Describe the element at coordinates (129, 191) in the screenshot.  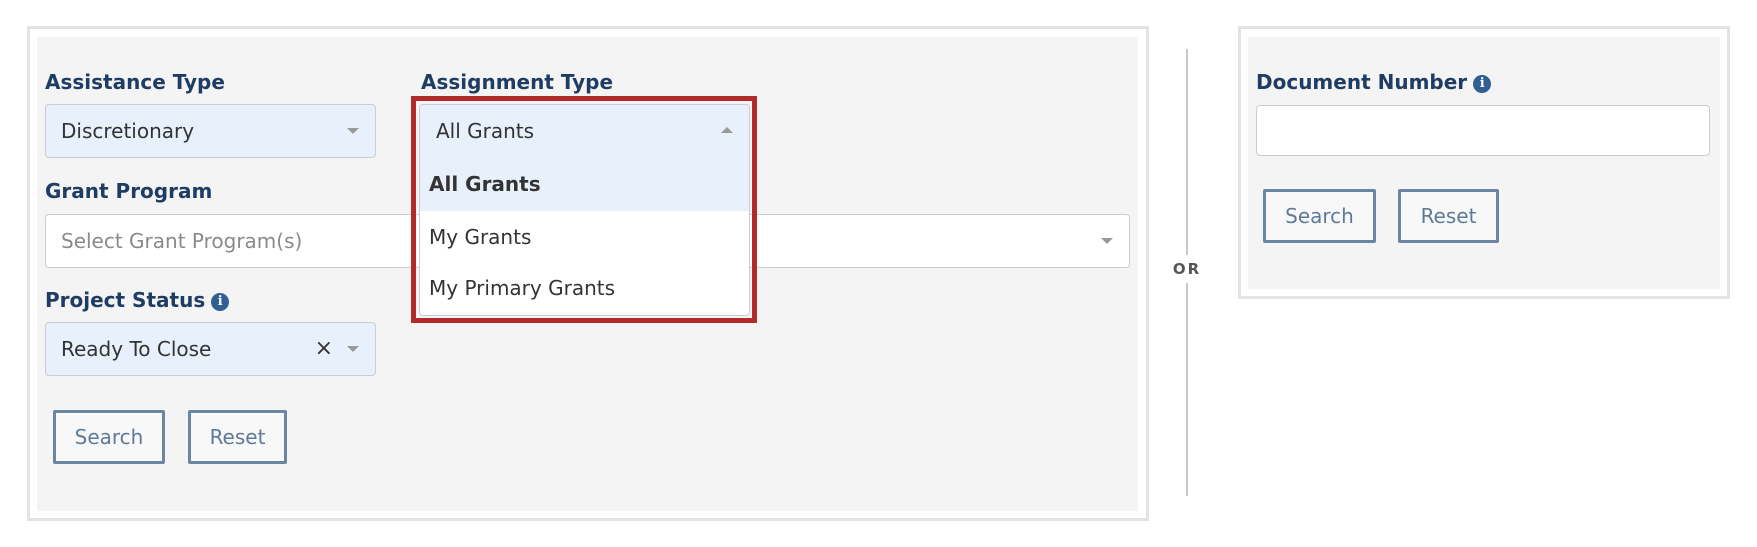
I see `grant-program-label: Grant Program` at that location.